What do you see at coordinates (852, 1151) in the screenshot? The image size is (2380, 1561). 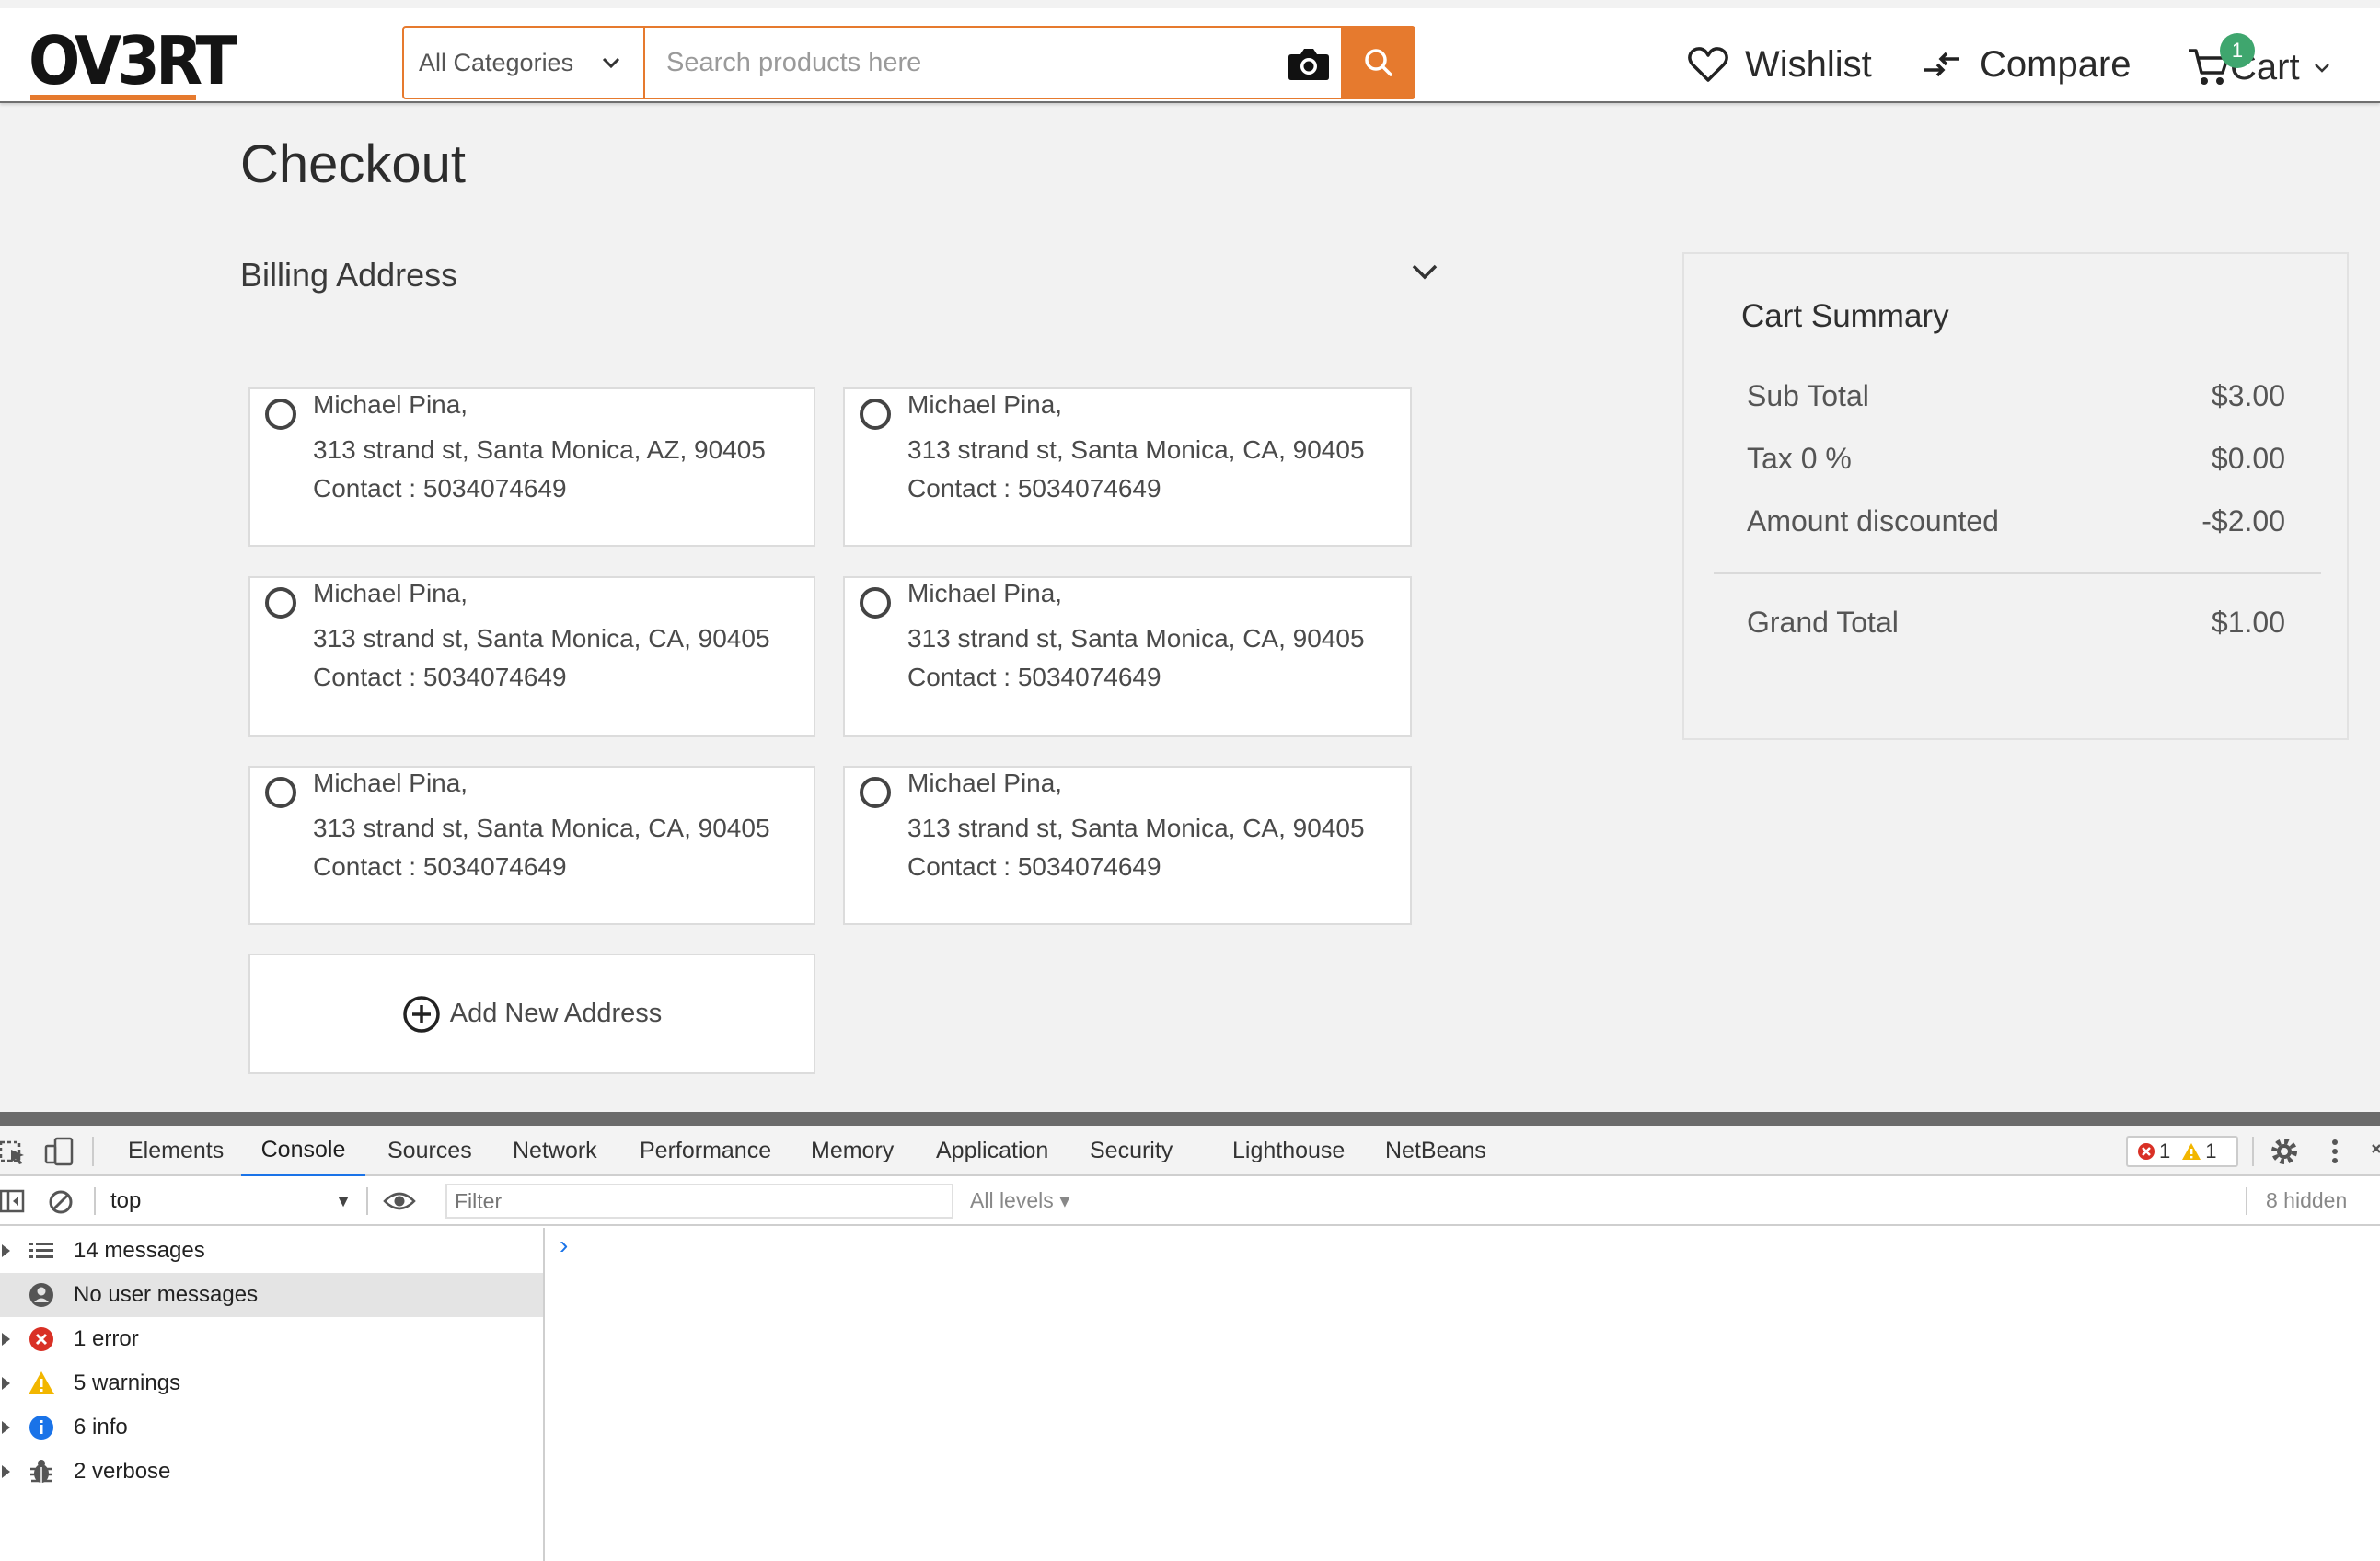 I see `tab-memory: Memory` at bounding box center [852, 1151].